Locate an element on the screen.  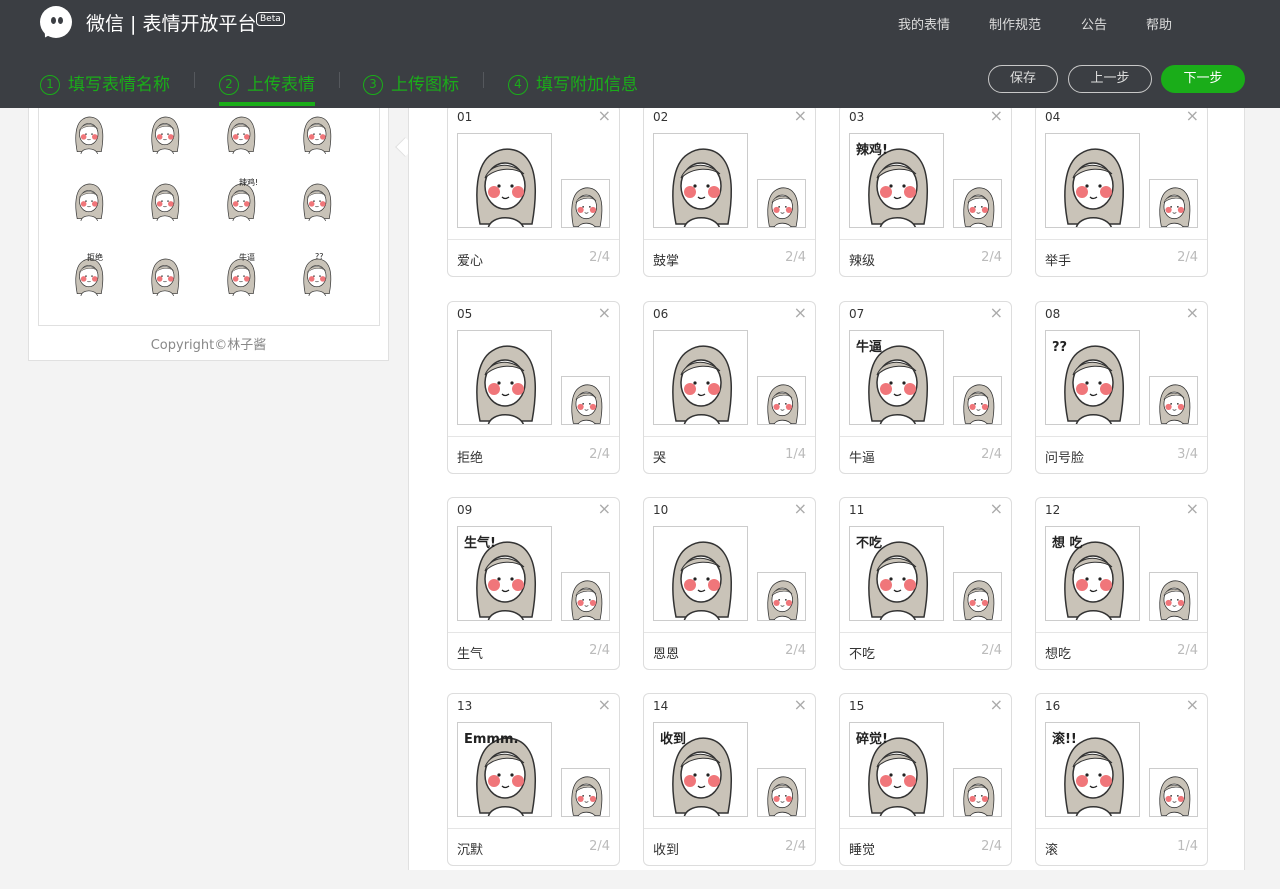
sticker-card: 16 × 滚!! 滚 1/4 is located at coordinates (1121, 779).